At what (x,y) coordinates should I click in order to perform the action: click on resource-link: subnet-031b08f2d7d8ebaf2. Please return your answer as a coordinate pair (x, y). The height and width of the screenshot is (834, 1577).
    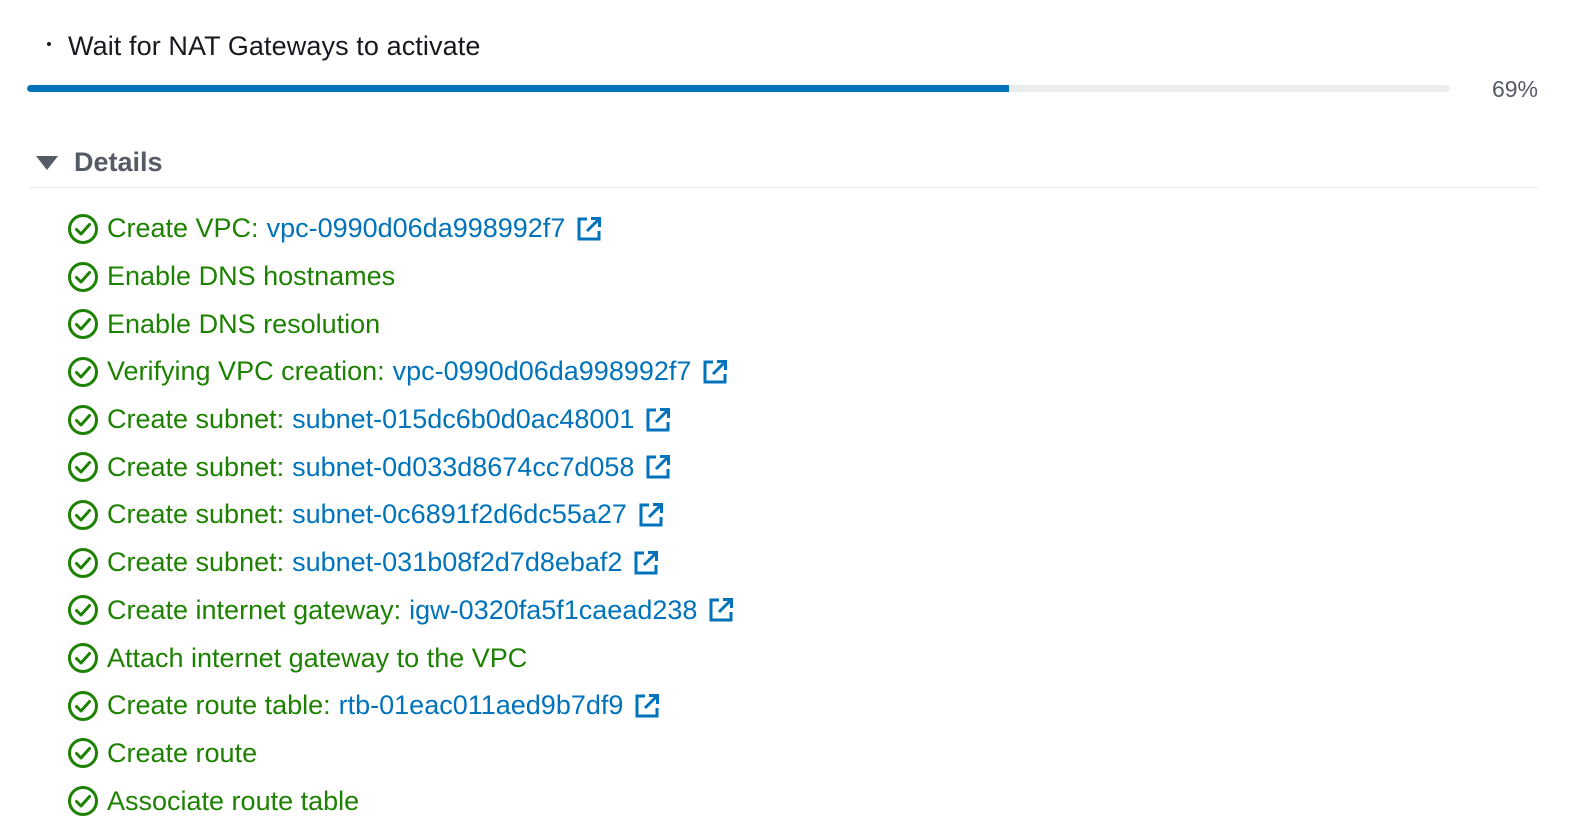
    Looking at the image, I should click on (457, 562).